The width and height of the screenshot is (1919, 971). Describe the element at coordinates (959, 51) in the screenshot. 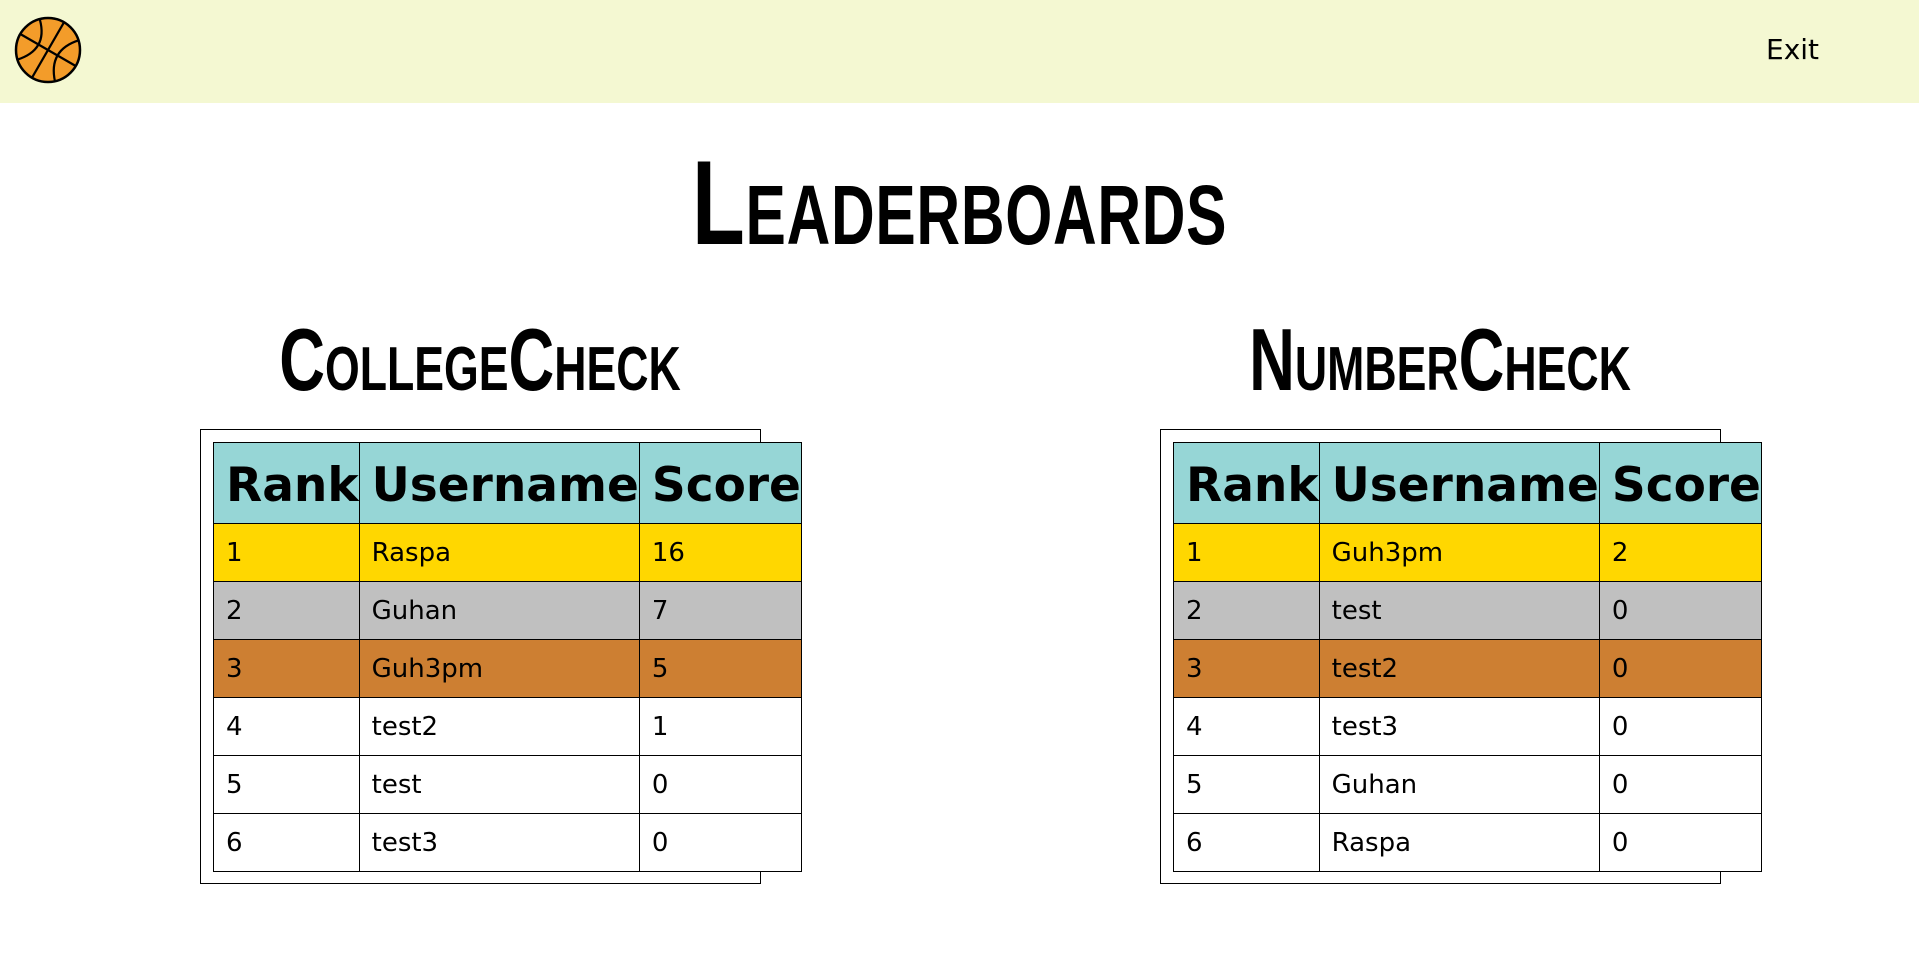

I see `top-navbar: Exit` at that location.